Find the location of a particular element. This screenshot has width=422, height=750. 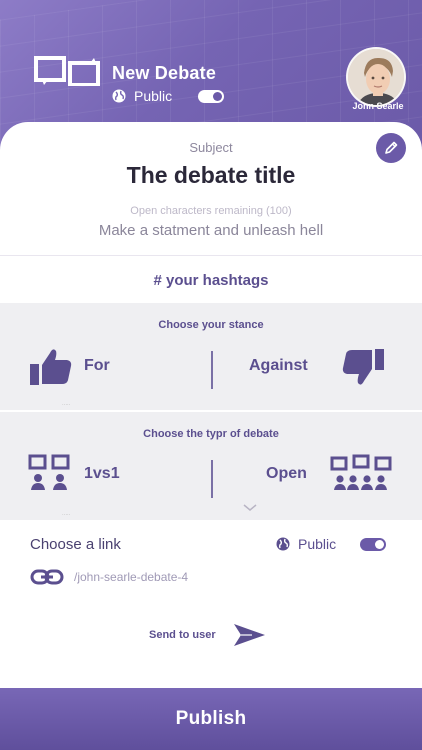

avatar is located at coordinates (376, 77).